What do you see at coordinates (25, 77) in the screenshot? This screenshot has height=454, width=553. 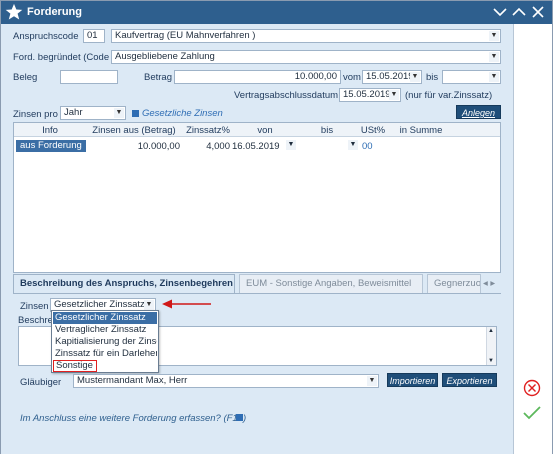 I see `beleg-label: Beleg` at bounding box center [25, 77].